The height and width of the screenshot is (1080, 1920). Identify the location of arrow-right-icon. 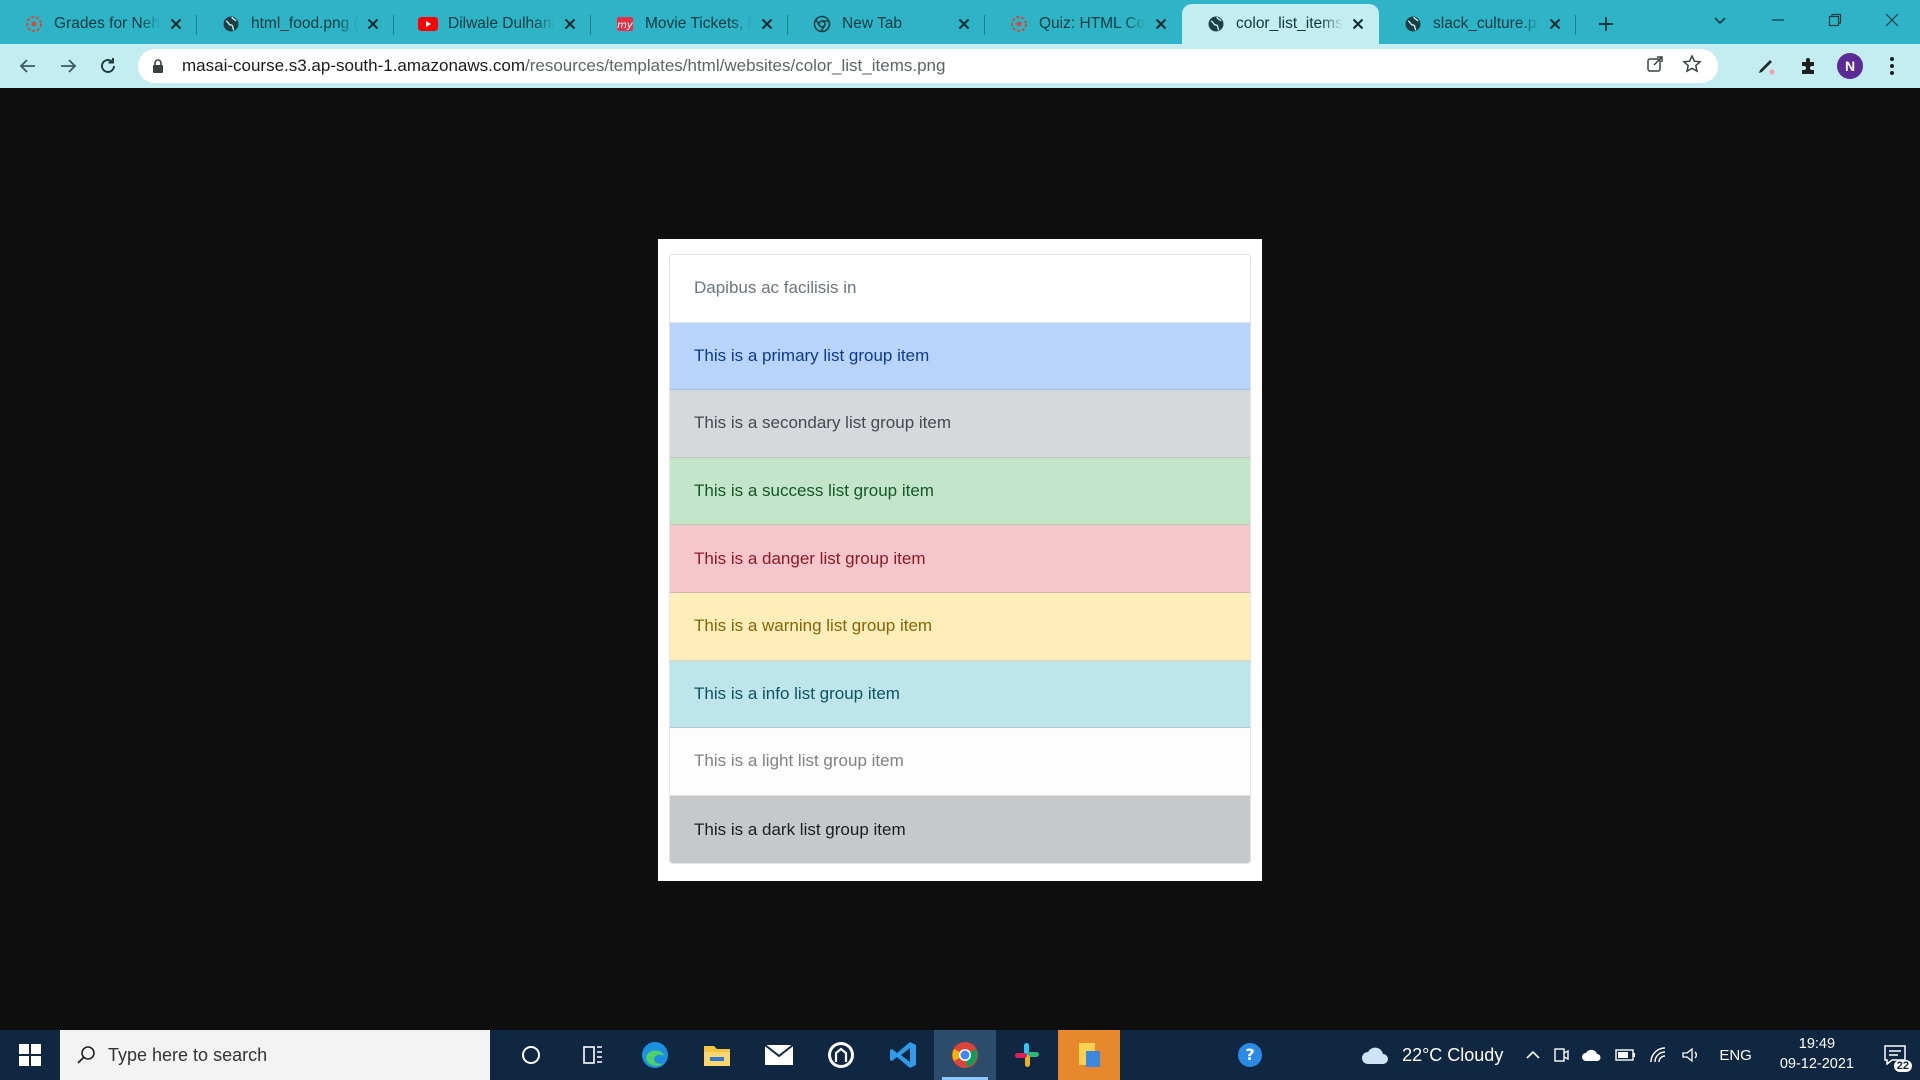
(69, 66).